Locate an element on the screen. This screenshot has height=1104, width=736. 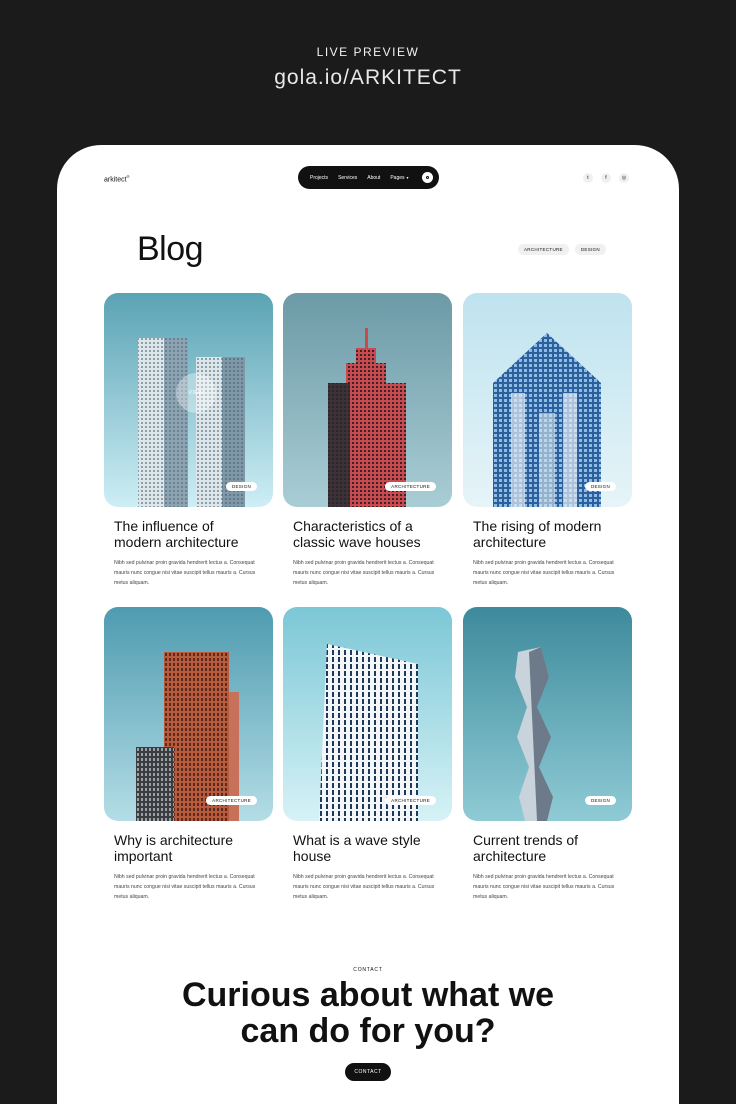
instagram-icon: ◎ is located at coordinates (624, 178).